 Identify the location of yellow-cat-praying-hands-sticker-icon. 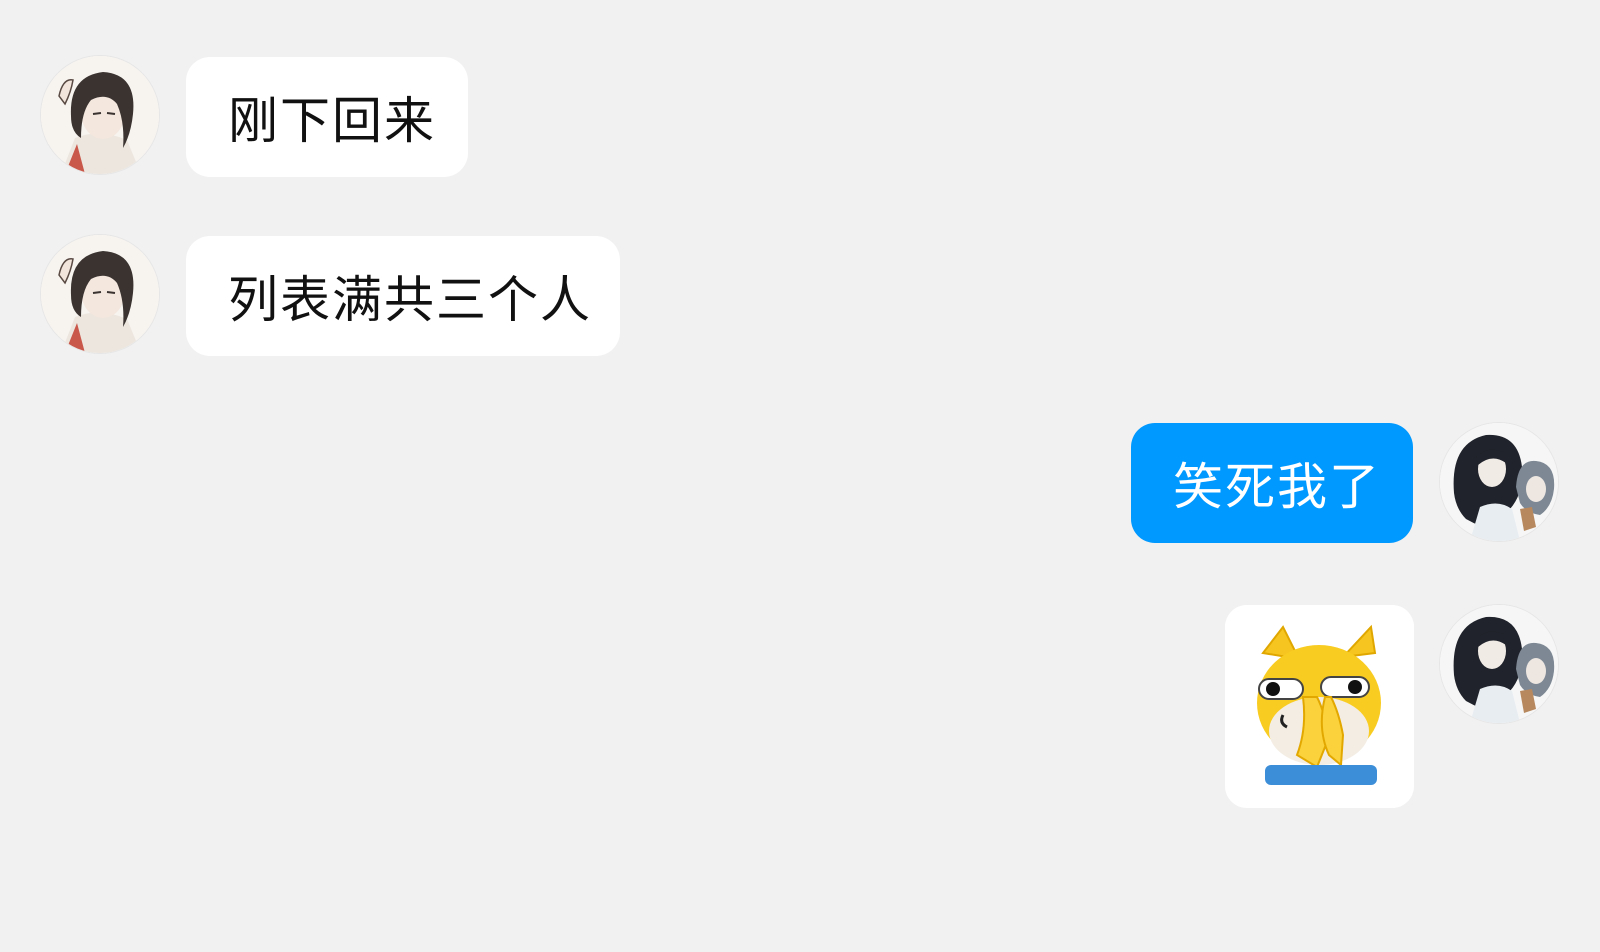
(1319, 706).